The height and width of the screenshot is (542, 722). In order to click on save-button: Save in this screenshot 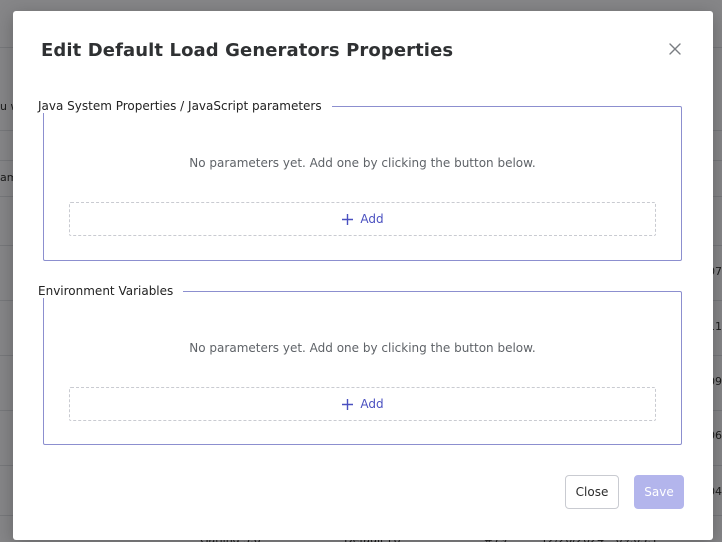, I will do `click(659, 492)`.